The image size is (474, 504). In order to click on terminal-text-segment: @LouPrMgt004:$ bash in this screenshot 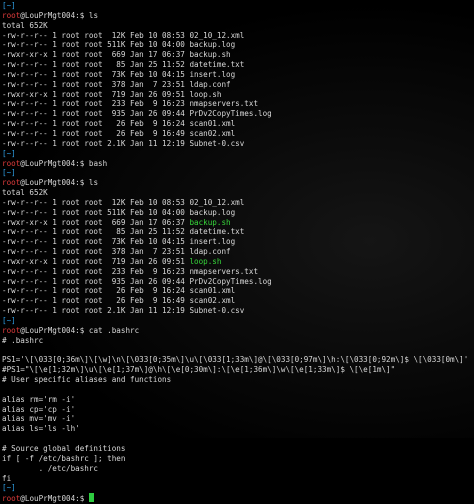, I will do `click(64, 163)`.